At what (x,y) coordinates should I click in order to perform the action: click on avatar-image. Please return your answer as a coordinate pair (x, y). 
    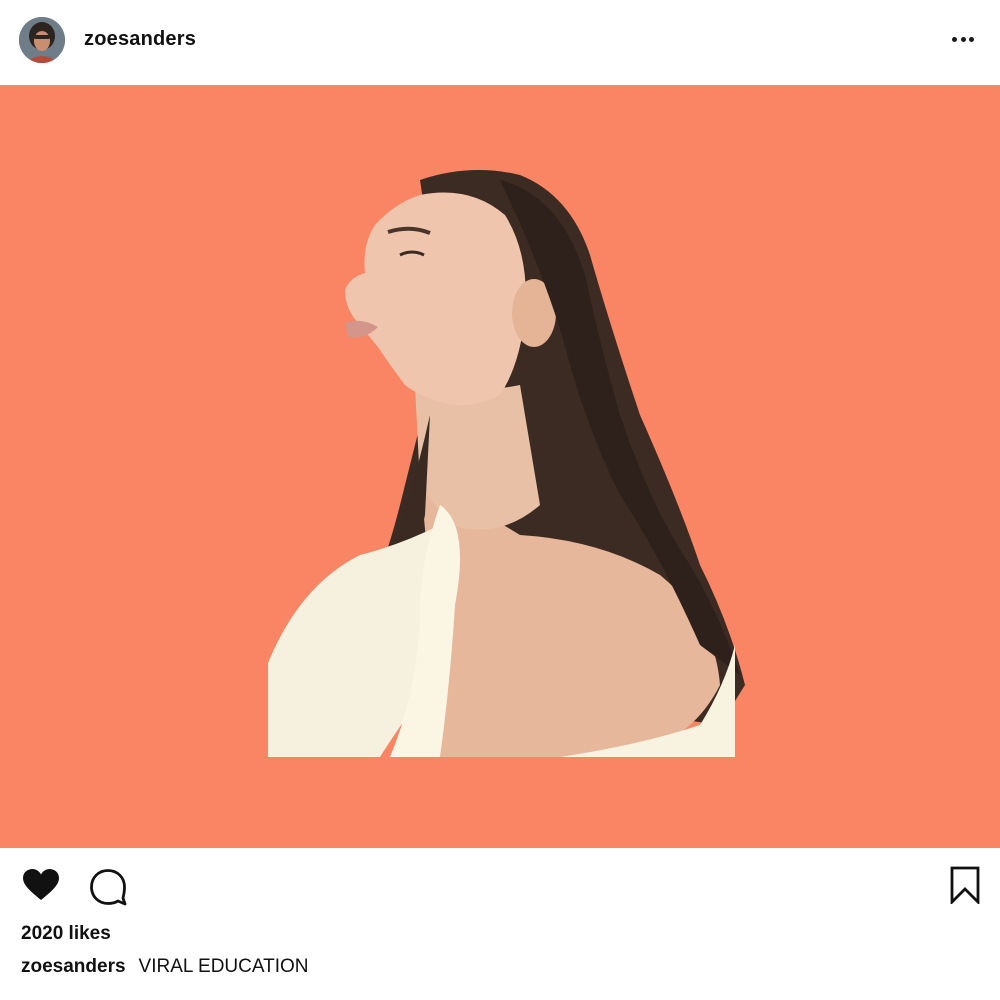
    Looking at the image, I should click on (42, 40).